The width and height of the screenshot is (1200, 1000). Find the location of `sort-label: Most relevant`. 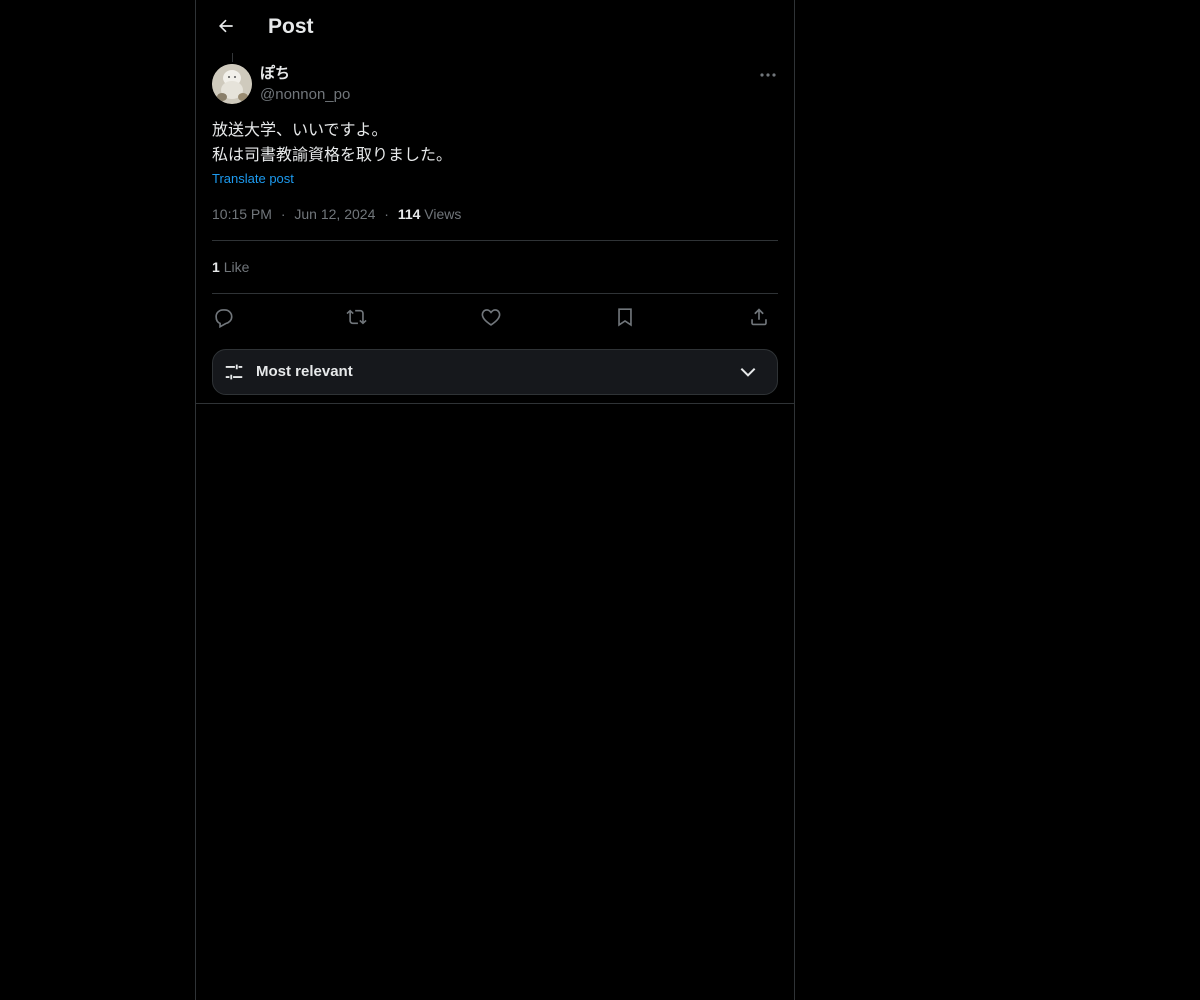

sort-label: Most relevant is located at coordinates (304, 371).